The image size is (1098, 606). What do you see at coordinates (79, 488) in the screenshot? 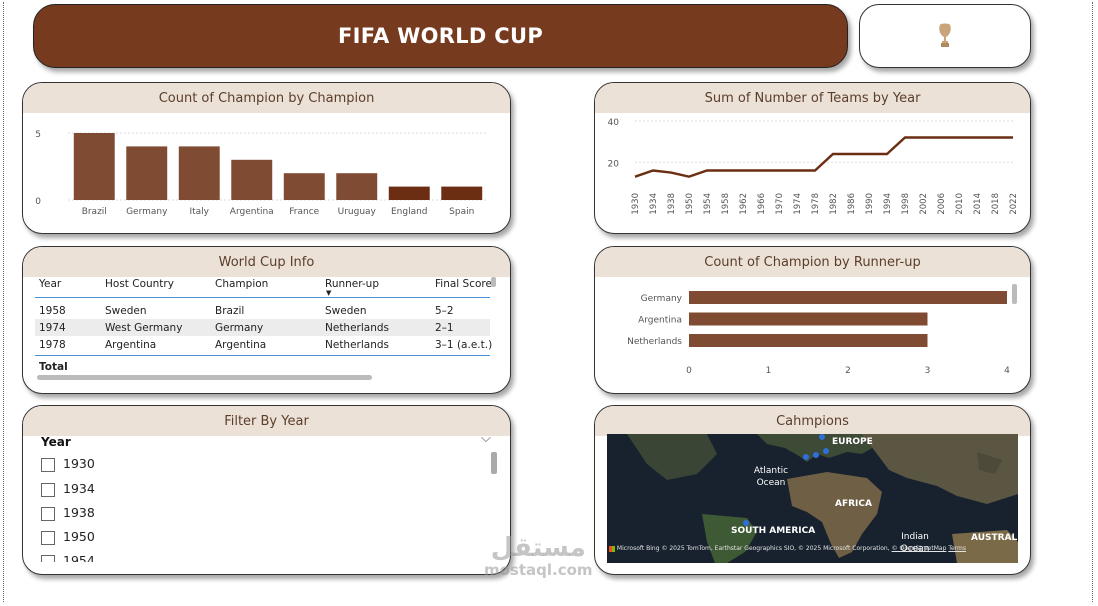
I see `year-option-label: 1934` at bounding box center [79, 488].